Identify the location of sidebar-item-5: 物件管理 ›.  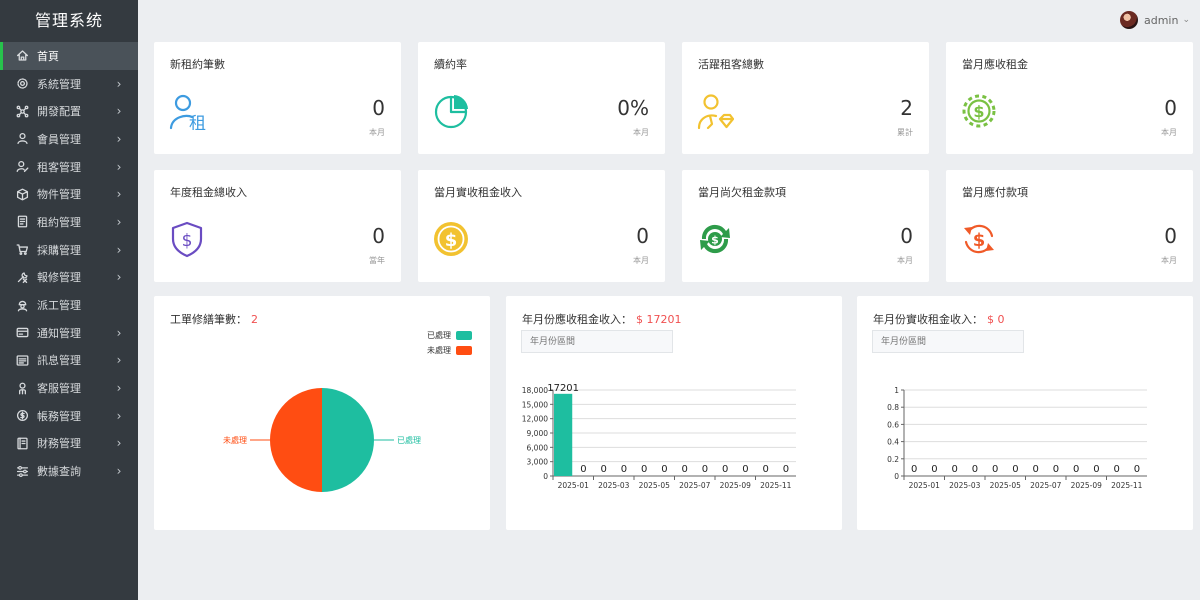
(69, 194).